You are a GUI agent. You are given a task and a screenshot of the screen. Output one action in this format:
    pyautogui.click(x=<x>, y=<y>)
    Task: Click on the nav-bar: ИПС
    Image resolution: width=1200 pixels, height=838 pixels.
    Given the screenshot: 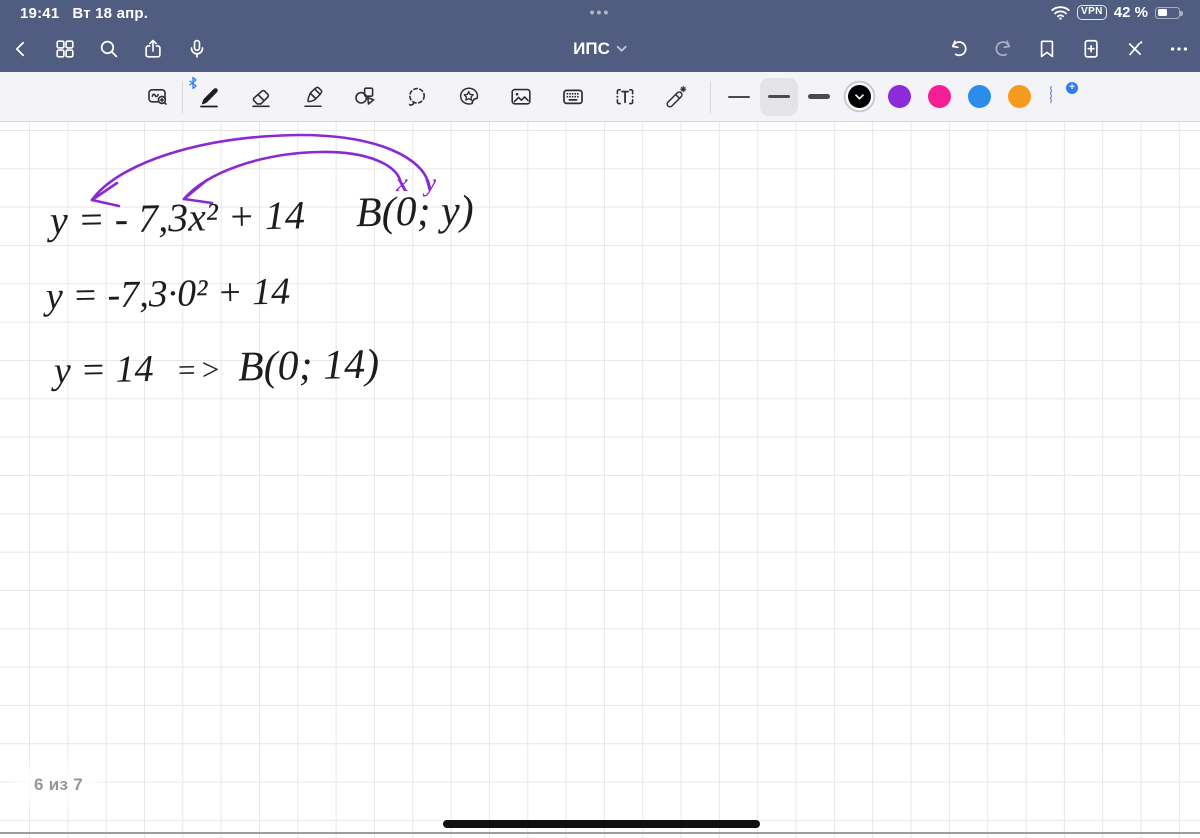 What is the action you would take?
    pyautogui.click(x=600, y=49)
    